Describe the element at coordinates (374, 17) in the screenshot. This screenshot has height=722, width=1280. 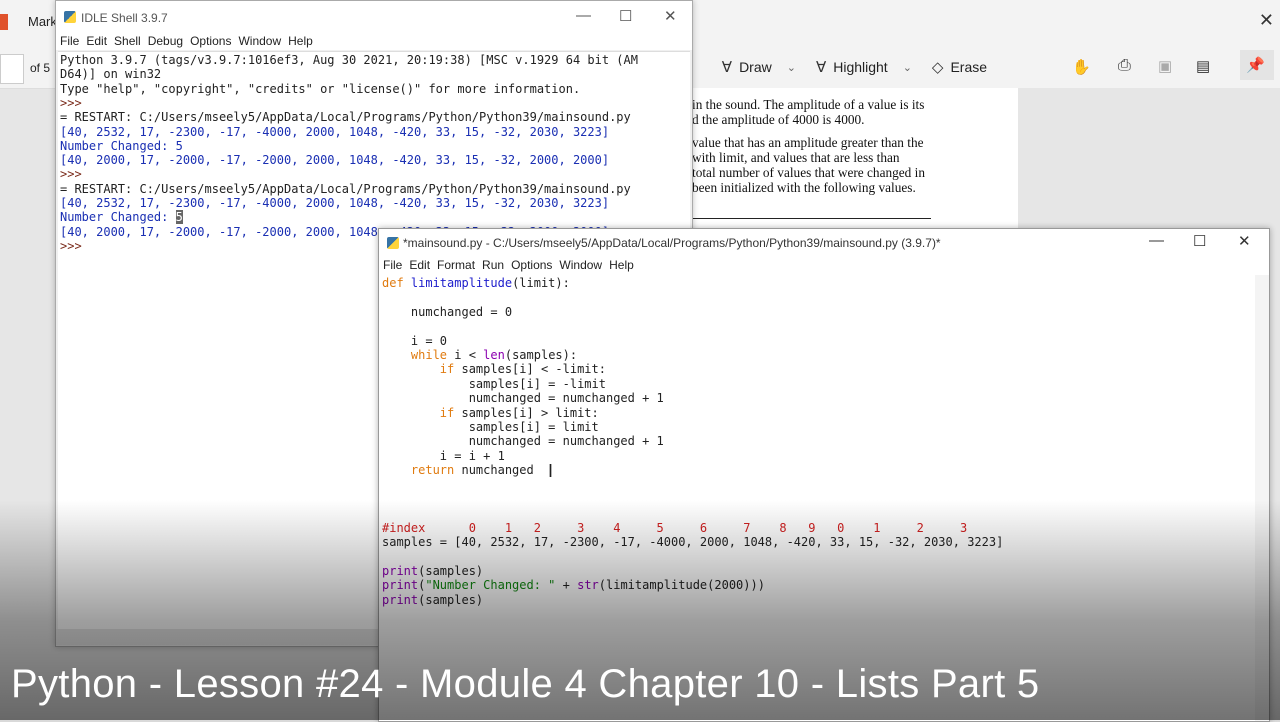
I see `shell-titlebar: IDLE Shell 3.9.7 — ☐ ✕` at that location.